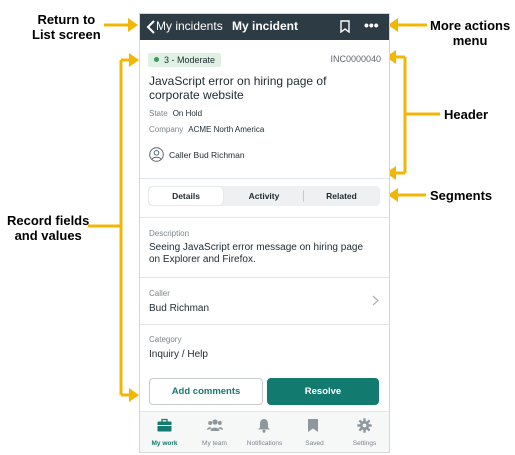 Image resolution: width=515 pixels, height=455 pixels. What do you see at coordinates (355, 59) in the screenshot?
I see `record-number: INC0000040` at bounding box center [355, 59].